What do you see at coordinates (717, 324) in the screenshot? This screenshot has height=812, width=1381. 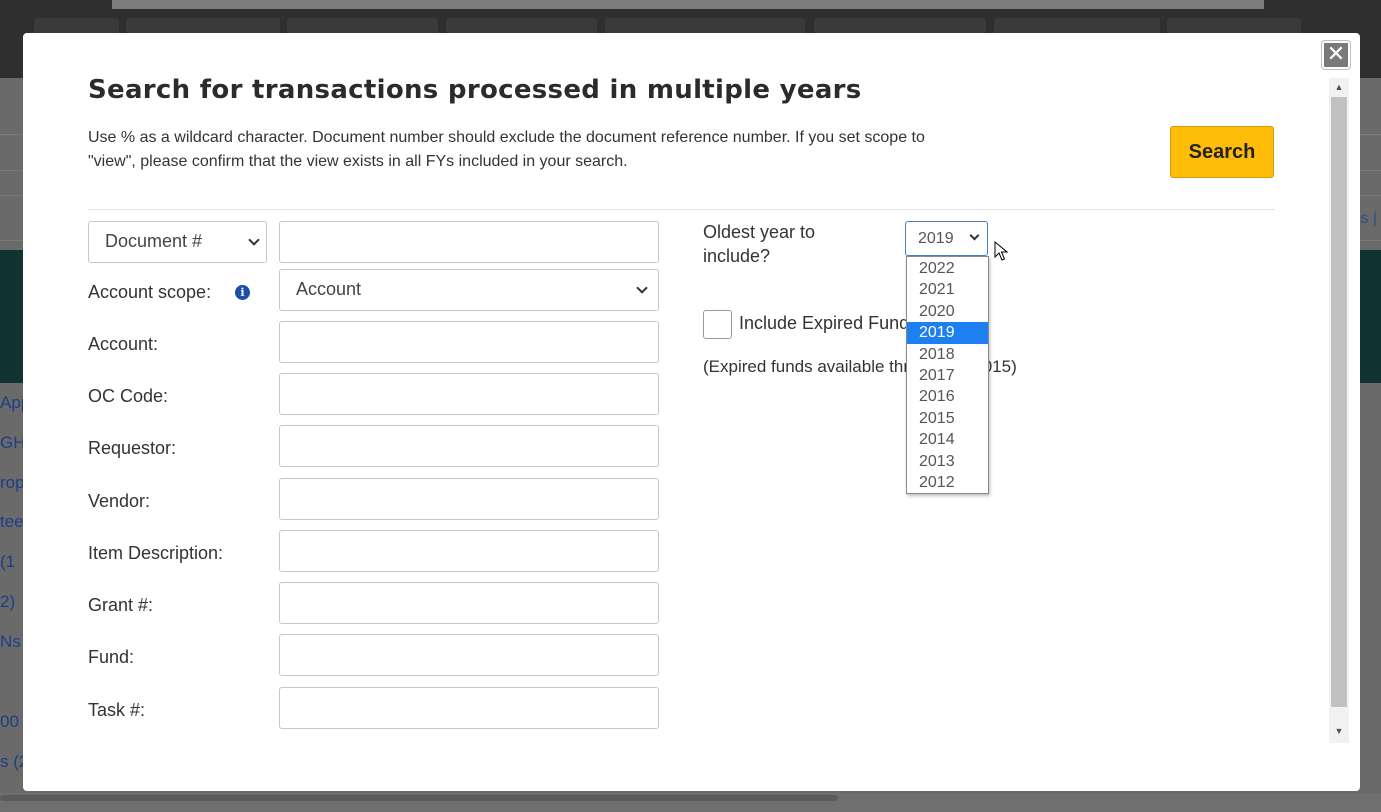 I see `include-expired-checkbox` at bounding box center [717, 324].